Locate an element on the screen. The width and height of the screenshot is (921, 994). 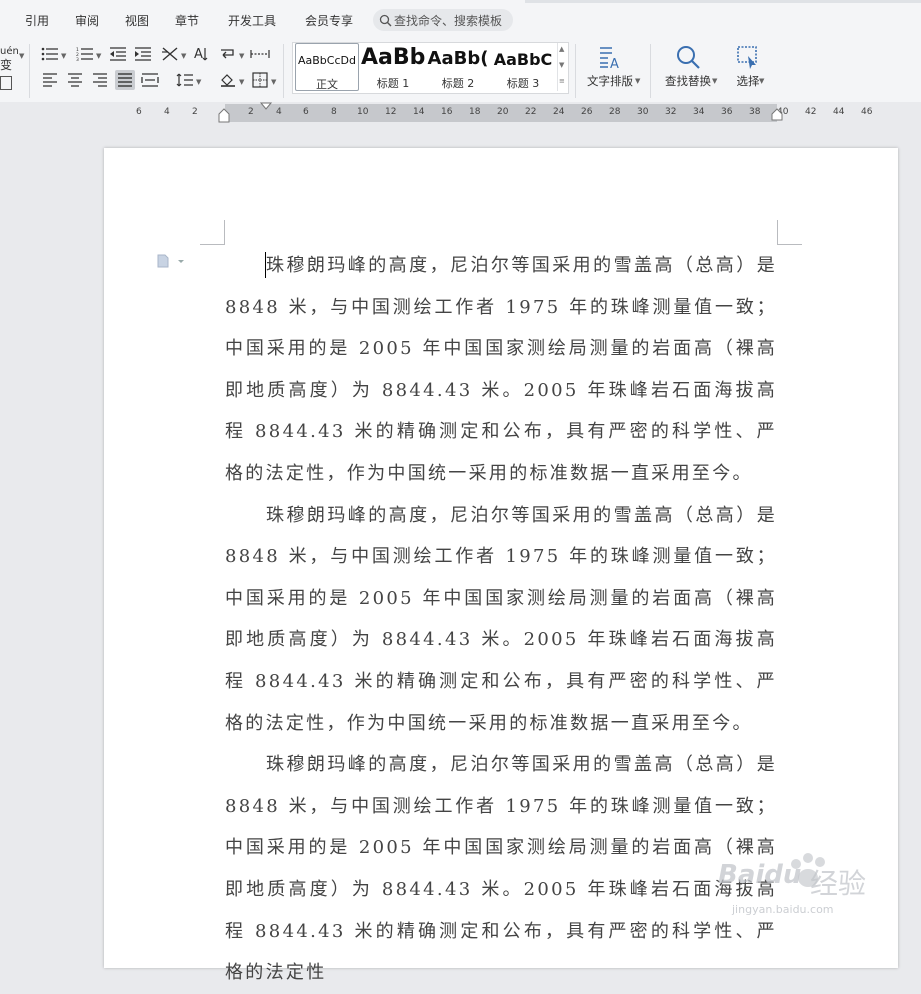
style-heading-1: AaBb 标题 1 is located at coordinates (393, 67).